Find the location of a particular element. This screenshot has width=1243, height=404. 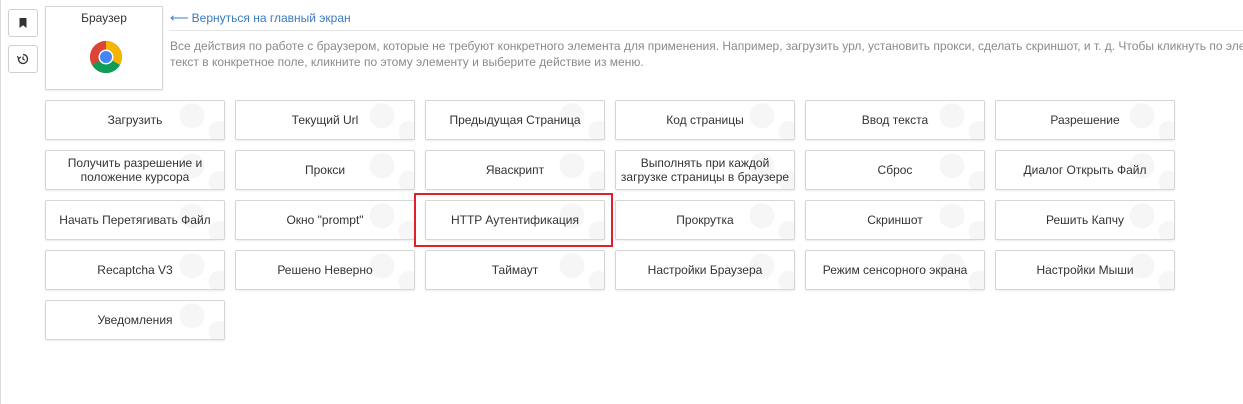

action-button: Ввод текста is located at coordinates (895, 120).